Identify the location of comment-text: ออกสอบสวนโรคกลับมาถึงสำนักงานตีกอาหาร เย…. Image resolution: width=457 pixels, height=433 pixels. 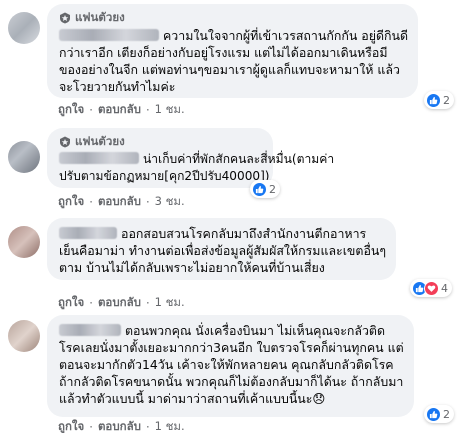
(223, 250).